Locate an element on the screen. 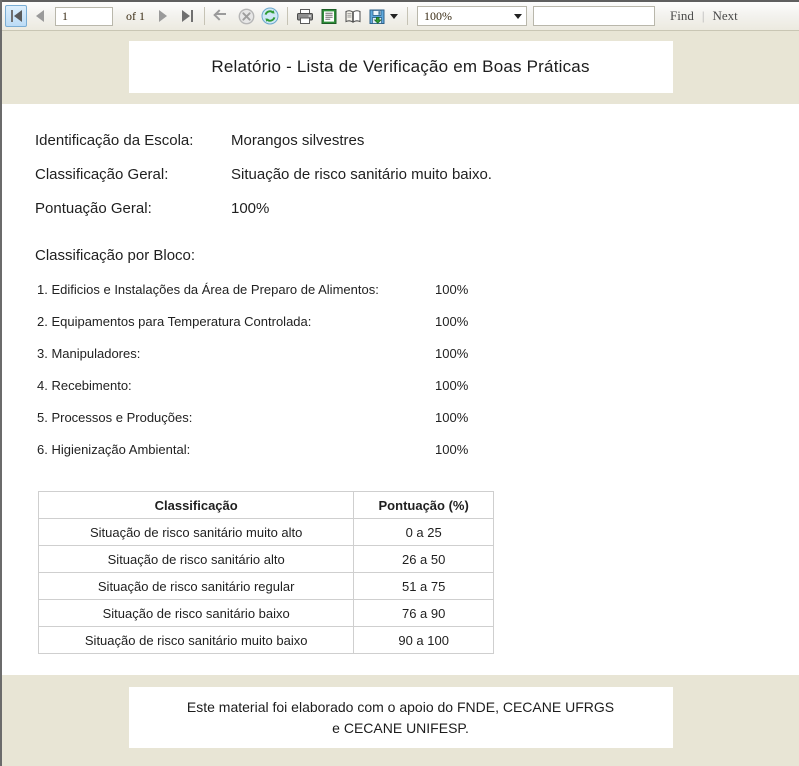 The image size is (799, 766). school-value: Morangos silvestres is located at coordinates (298, 140).